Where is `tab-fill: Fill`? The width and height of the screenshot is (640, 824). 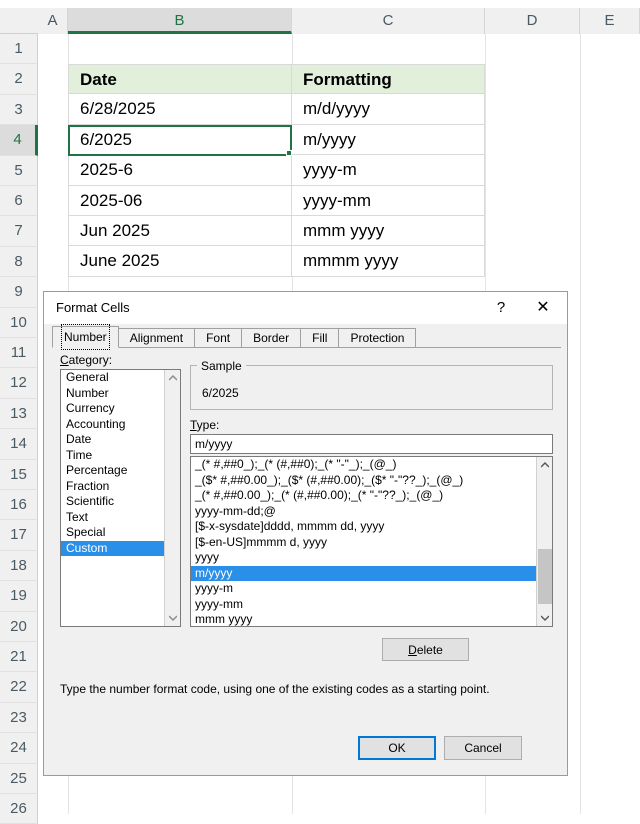
tab-fill: Fill is located at coordinates (319, 338).